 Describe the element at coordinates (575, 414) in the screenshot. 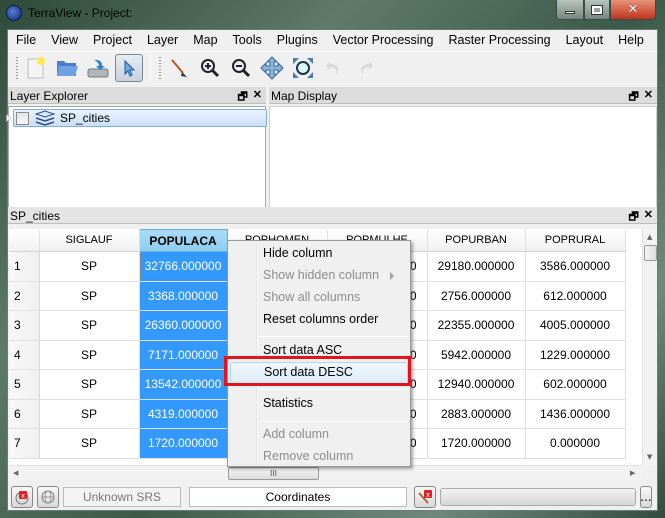

I see `cell-poprural: 1436.000000` at that location.